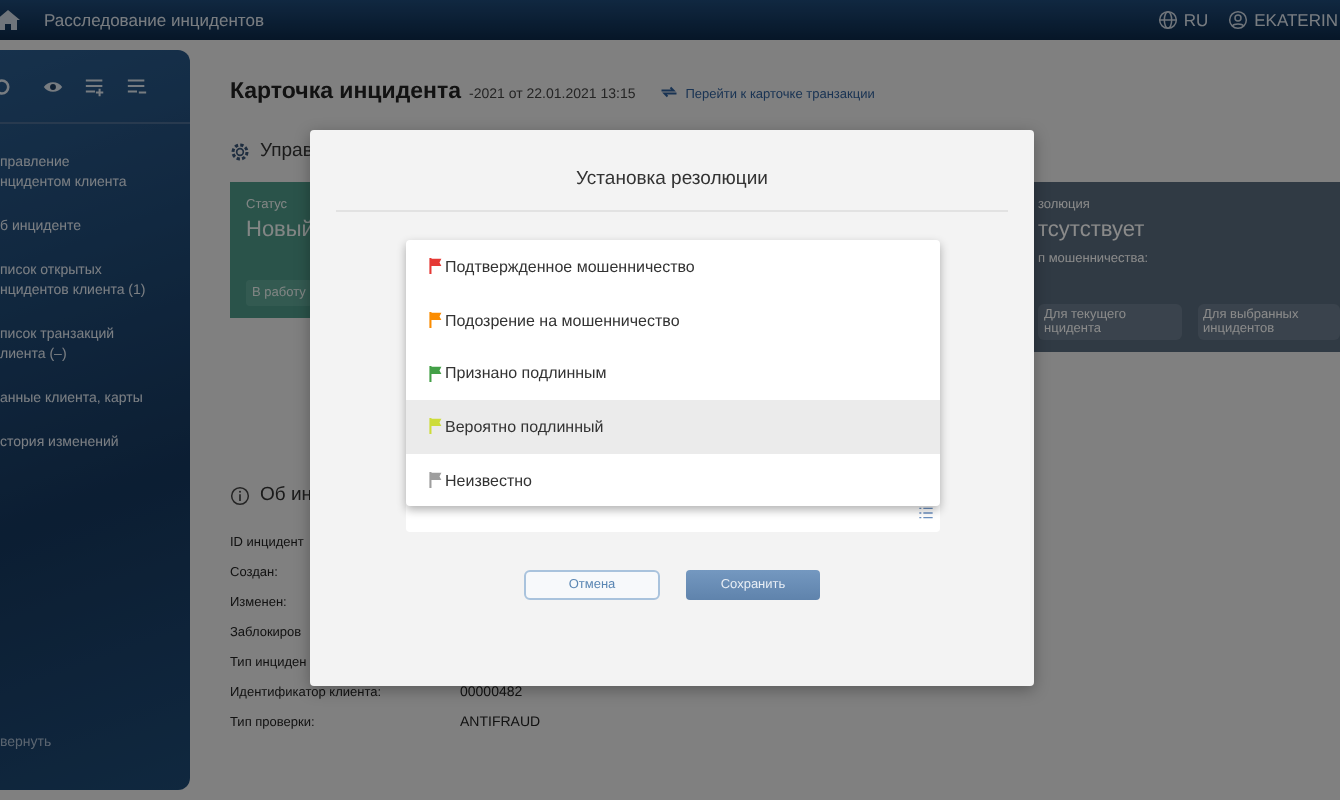  Describe the element at coordinates (345, 92) in the screenshot. I see `page-title: Карточка инцидента` at that location.